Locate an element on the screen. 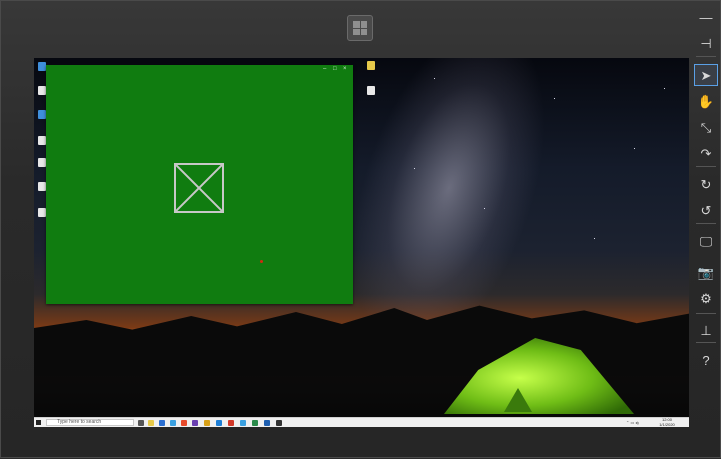 This screenshot has height=459, width=721. hand-button: ✋ is located at coordinates (706, 101).